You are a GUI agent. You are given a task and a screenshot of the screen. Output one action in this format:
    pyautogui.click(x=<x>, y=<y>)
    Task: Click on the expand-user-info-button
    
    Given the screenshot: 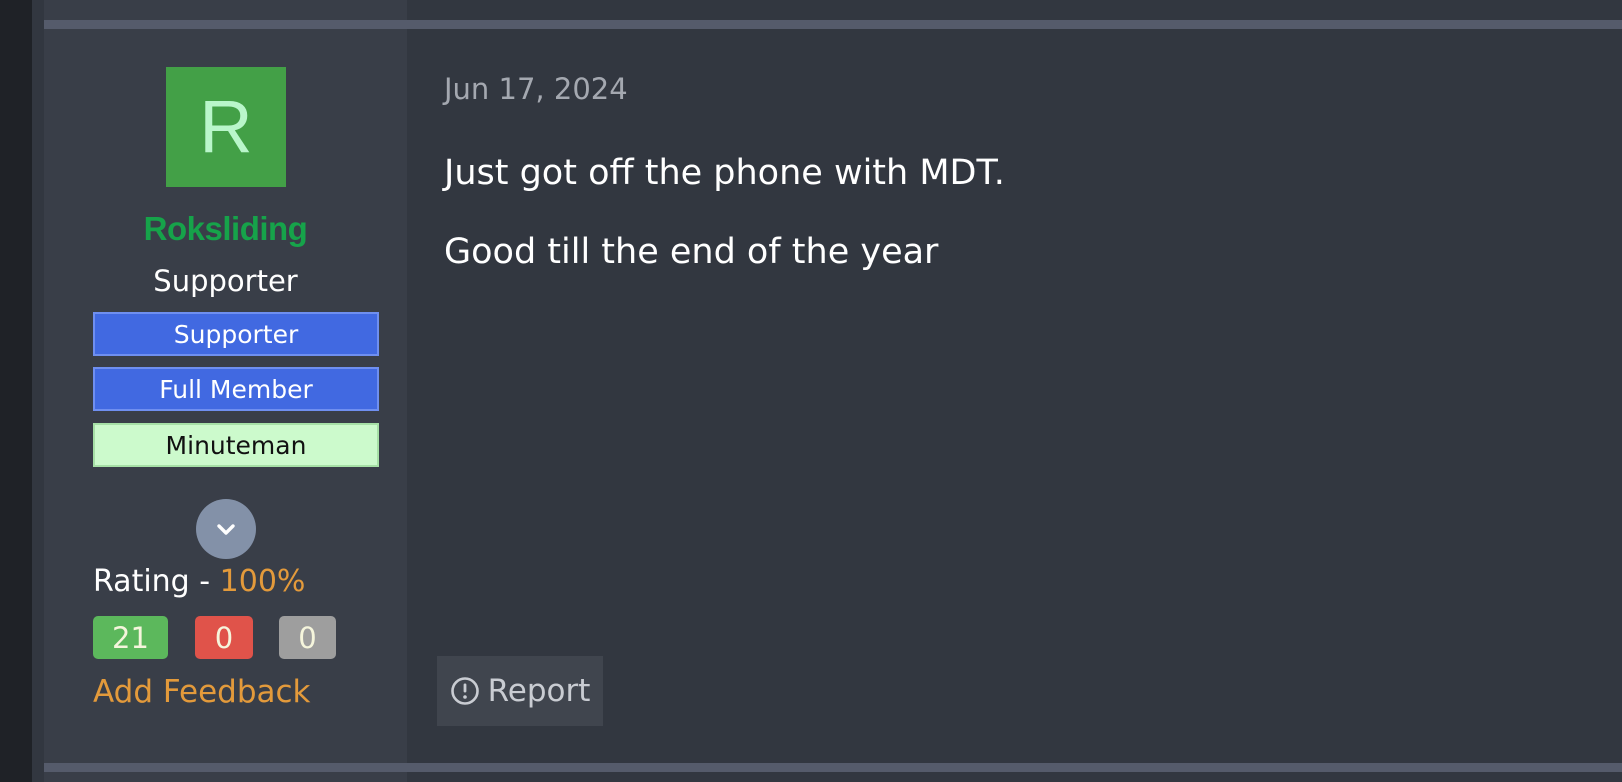 What is the action you would take?
    pyautogui.click(x=226, y=529)
    